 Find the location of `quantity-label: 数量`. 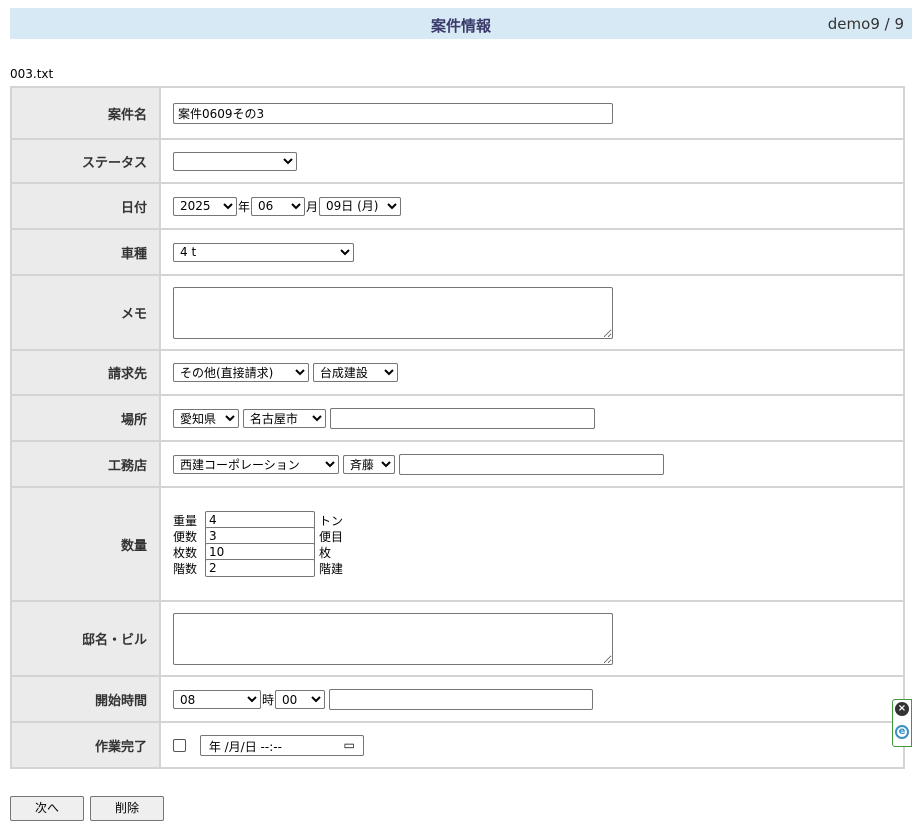

quantity-label: 数量 is located at coordinates (86, 544).